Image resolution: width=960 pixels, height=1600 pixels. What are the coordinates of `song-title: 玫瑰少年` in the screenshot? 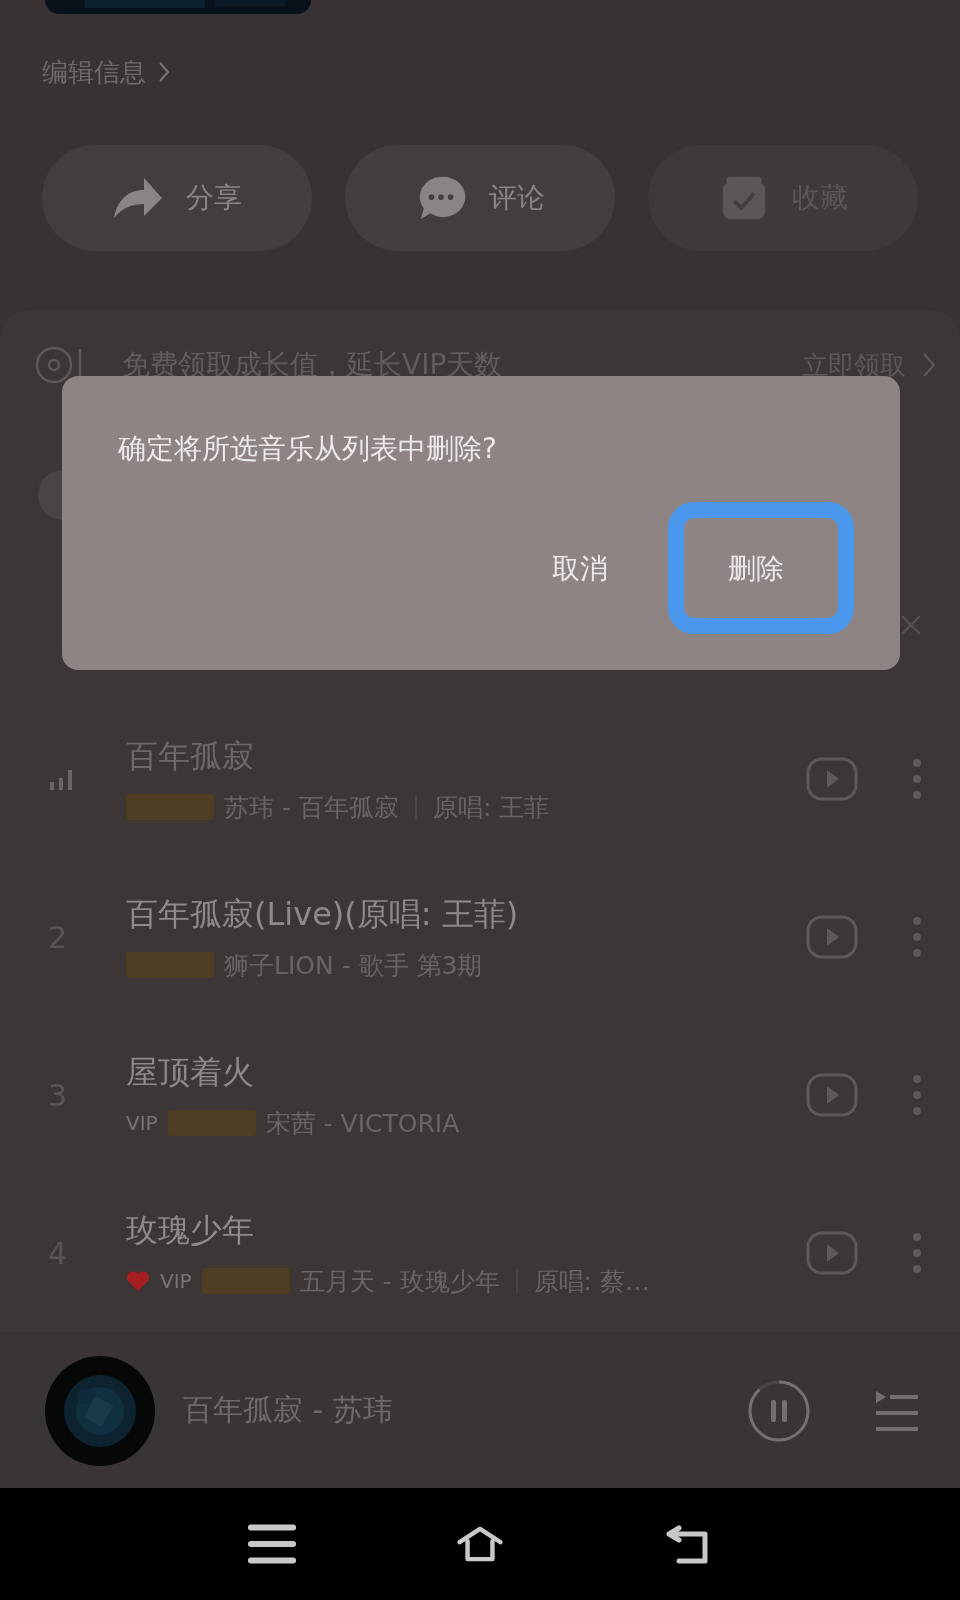 It's located at (466, 1230).